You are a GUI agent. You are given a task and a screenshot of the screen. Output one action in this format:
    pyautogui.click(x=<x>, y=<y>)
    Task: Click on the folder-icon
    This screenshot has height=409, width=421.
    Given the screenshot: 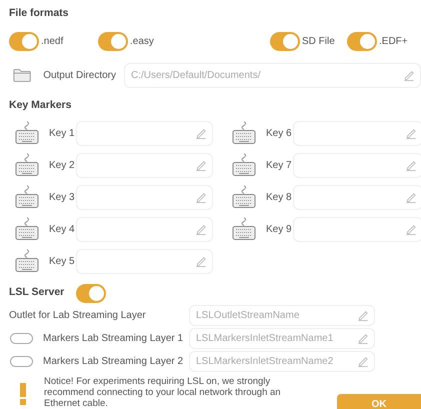 What is the action you would take?
    pyautogui.click(x=22, y=75)
    